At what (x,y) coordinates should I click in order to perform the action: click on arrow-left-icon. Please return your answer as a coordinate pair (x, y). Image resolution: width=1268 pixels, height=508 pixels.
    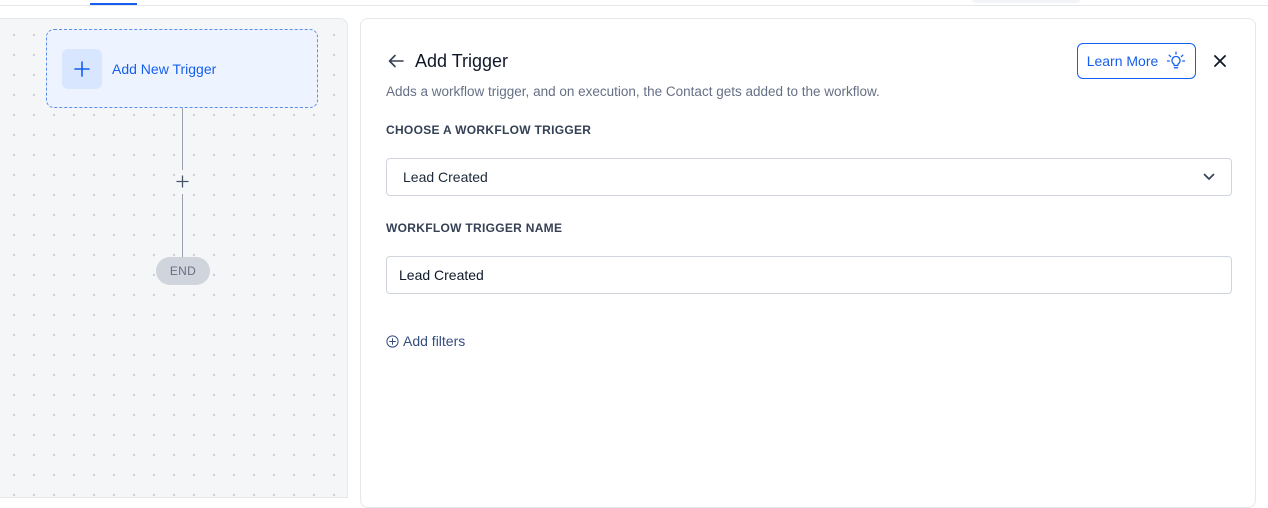
    Looking at the image, I should click on (396, 61).